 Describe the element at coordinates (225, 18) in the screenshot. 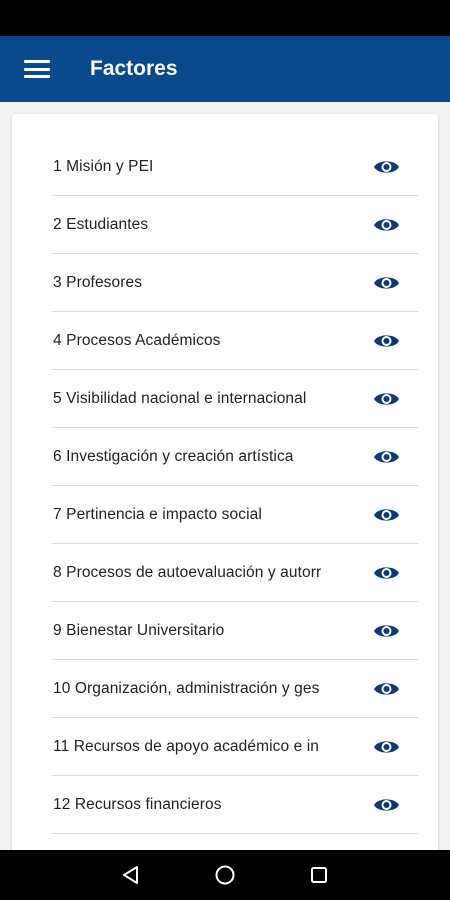

I see `status-bar` at that location.